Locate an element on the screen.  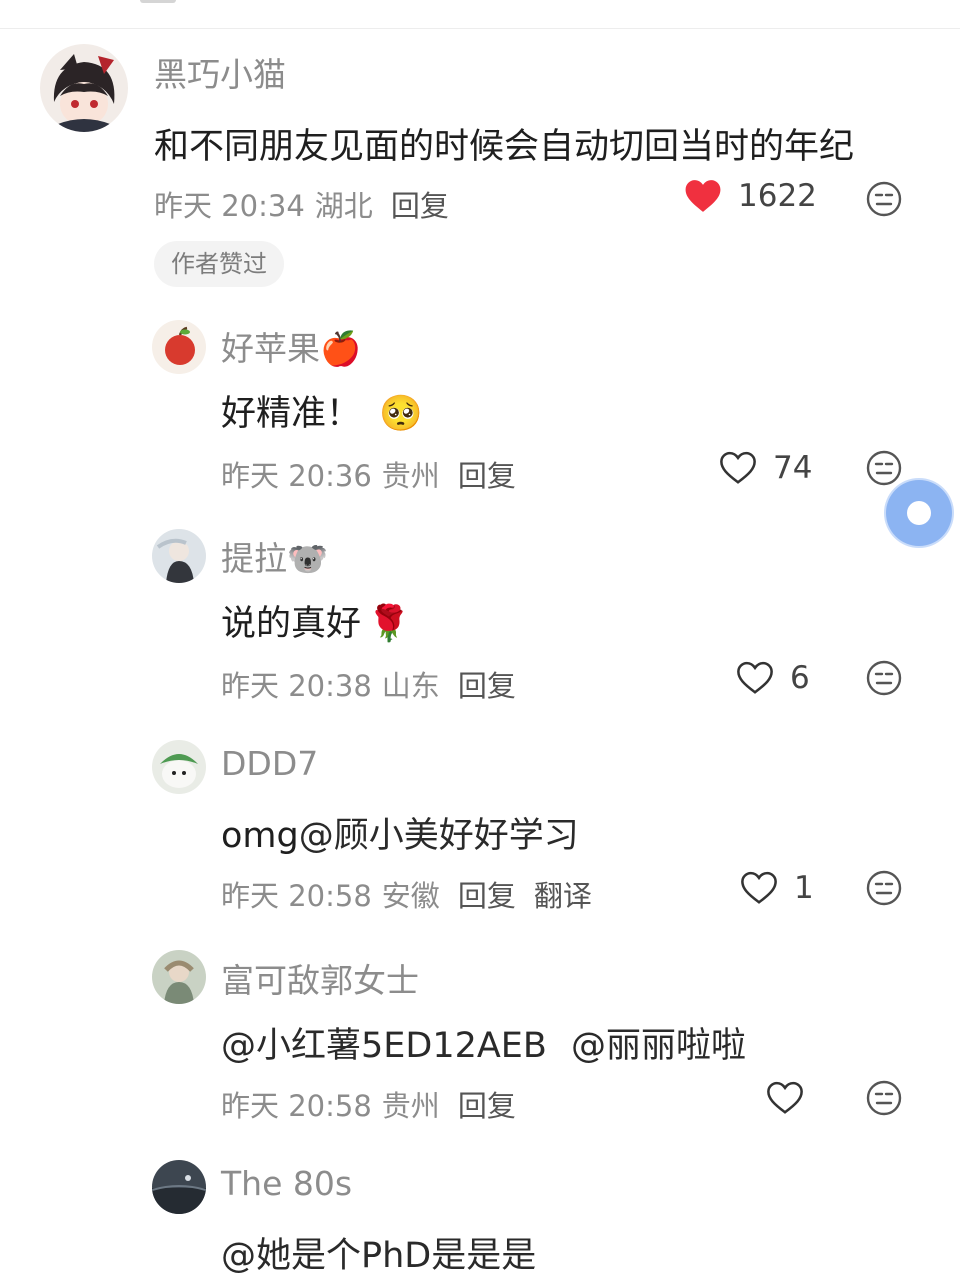
reply-text: @小红薯5ED12AEB @丽丽啦啦 is located at coordinates (483, 1042).